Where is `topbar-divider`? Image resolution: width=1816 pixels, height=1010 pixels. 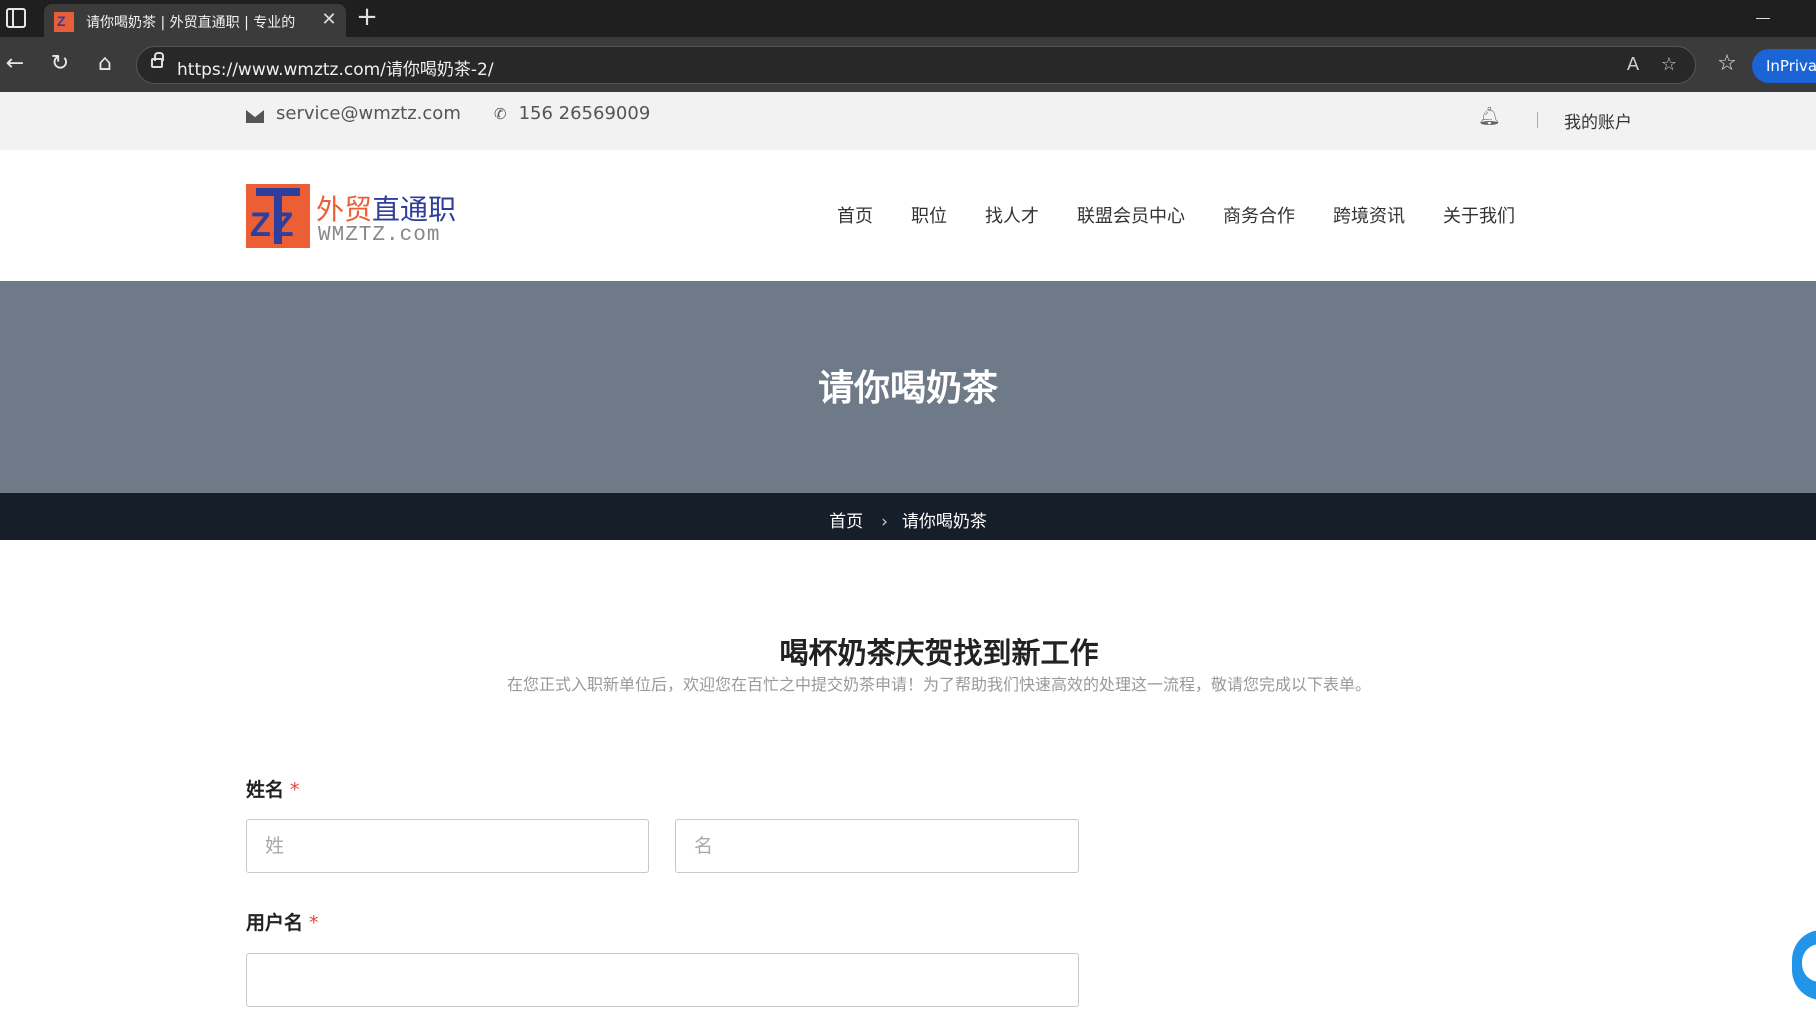 topbar-divider is located at coordinates (1537, 120).